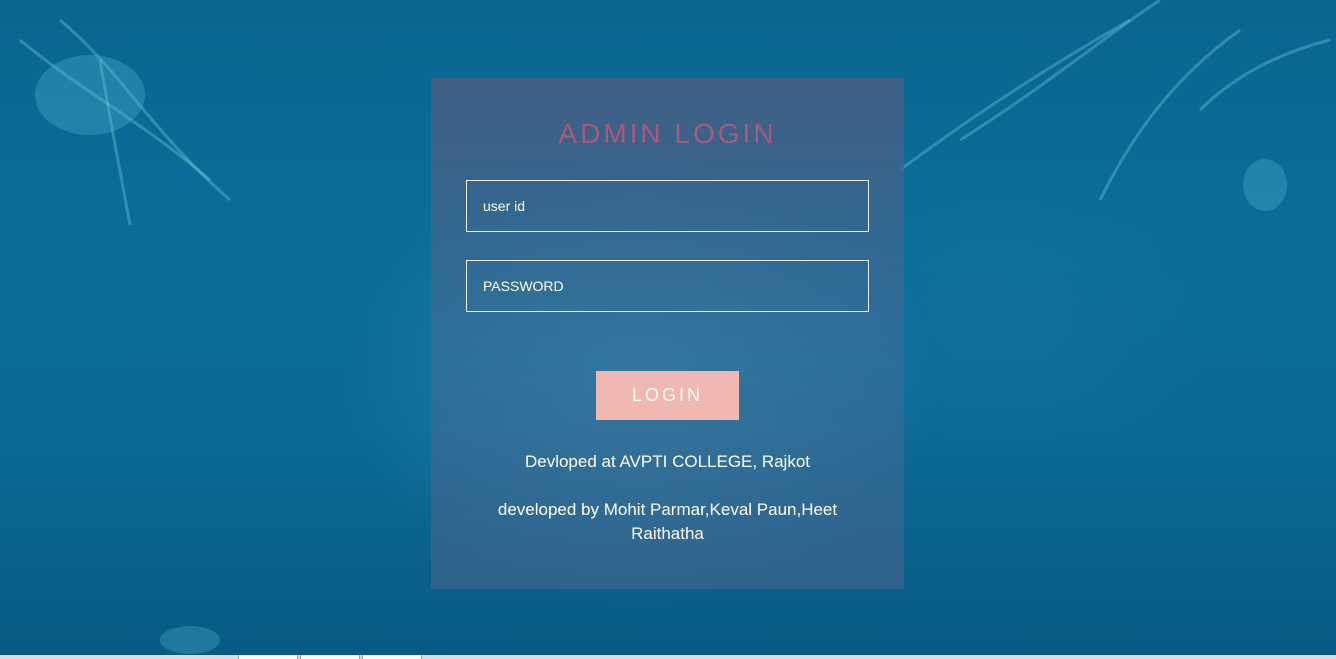 Image resolution: width=1336 pixels, height=659 pixels. Describe the element at coordinates (667, 461) in the screenshot. I see `college-credit: Devloped at AVPTI COLLEGE, Rajkot` at that location.